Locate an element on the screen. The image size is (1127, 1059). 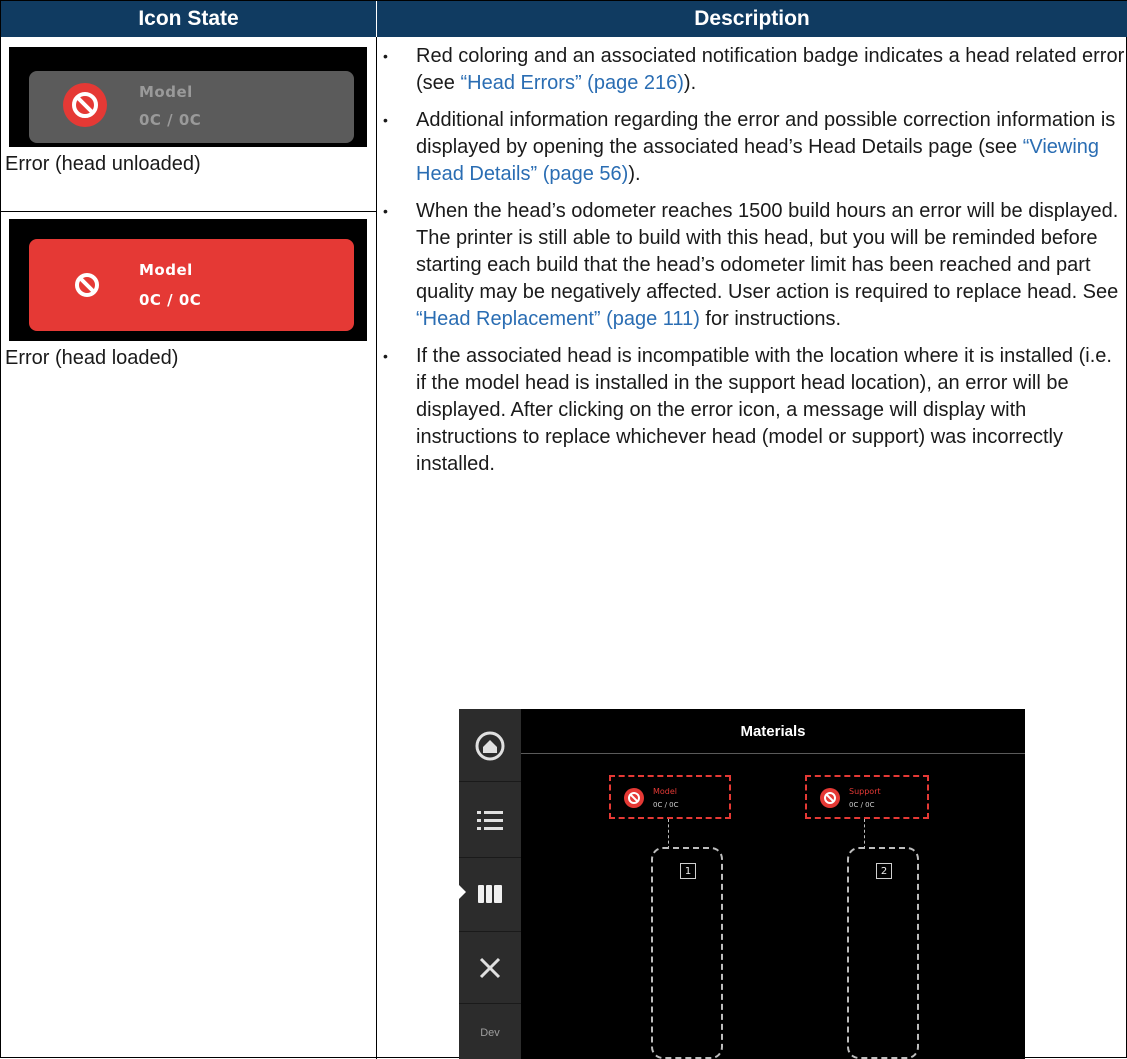
icon-error-unloaded-frame: Model 0C / 0C is located at coordinates (188, 97).